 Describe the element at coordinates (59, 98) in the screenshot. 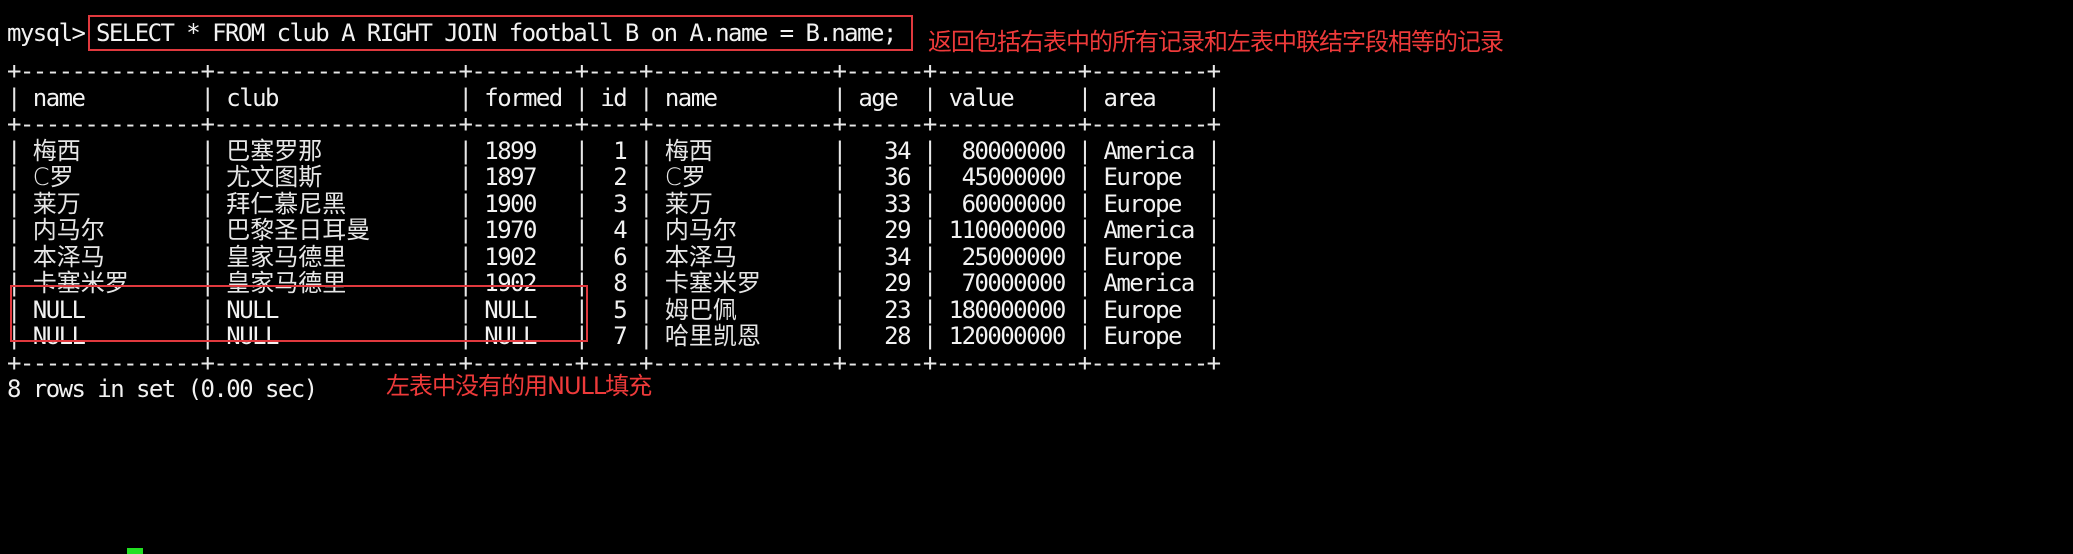

I see `cell-name: name` at that location.